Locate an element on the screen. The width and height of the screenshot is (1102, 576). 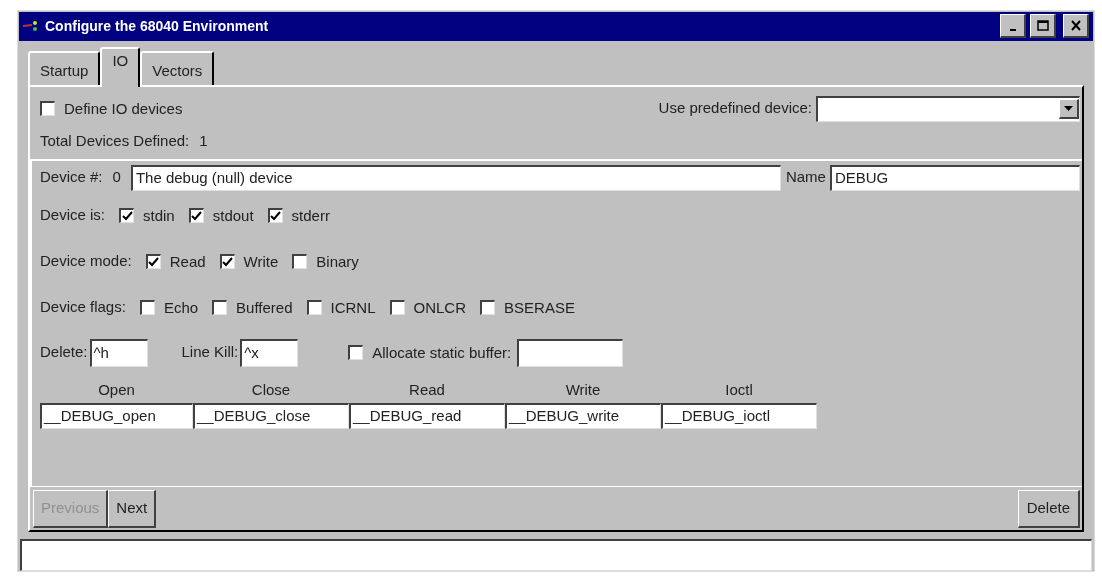
count-value: 1 is located at coordinates (203, 141).